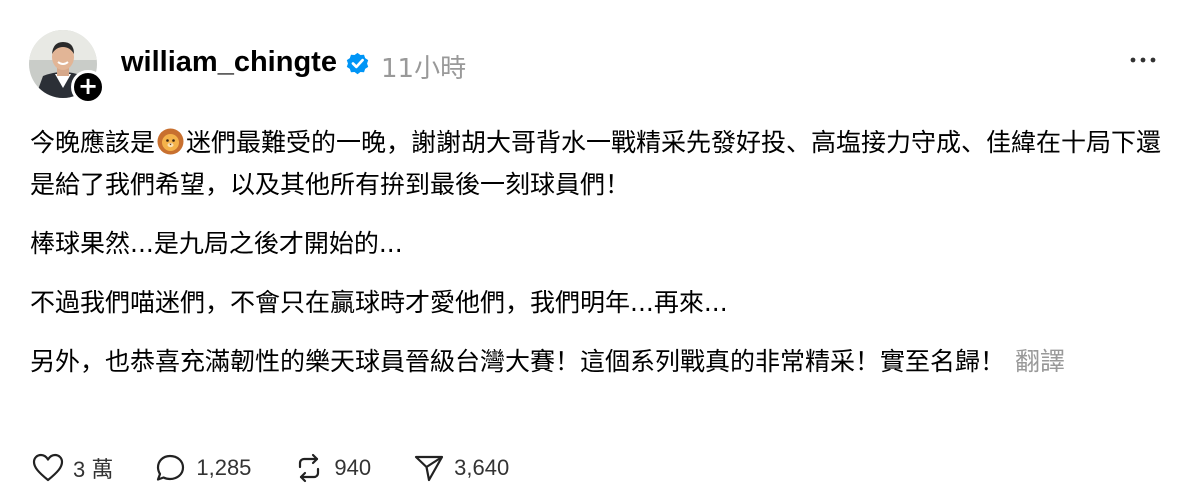 The height and width of the screenshot is (498, 1200). Describe the element at coordinates (170, 140) in the screenshot. I see `lion-face-emoji-icon` at that location.